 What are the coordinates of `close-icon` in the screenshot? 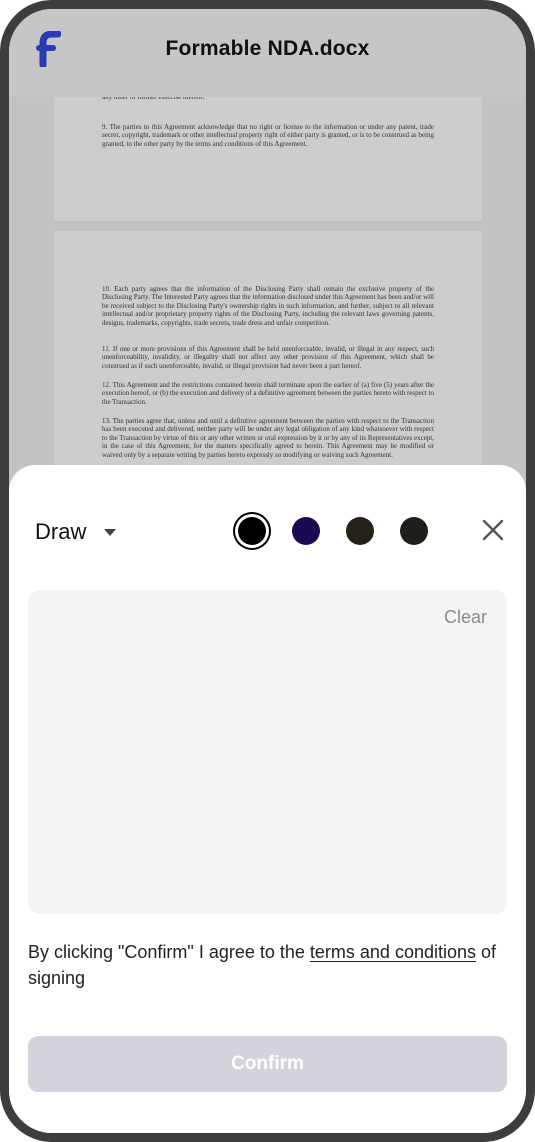 It's located at (493, 530).